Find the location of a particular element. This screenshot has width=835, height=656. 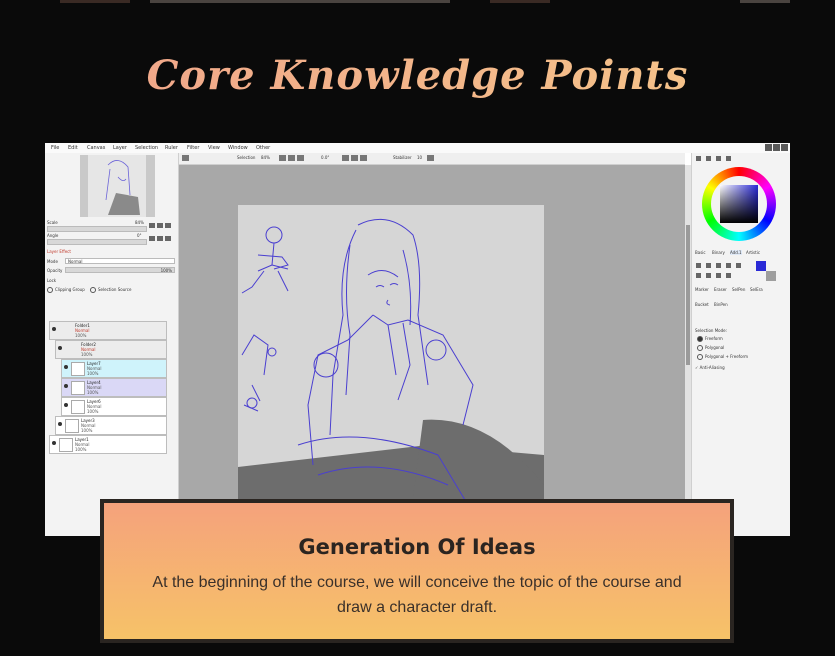

angle-label: Angle is located at coordinates (53, 235).